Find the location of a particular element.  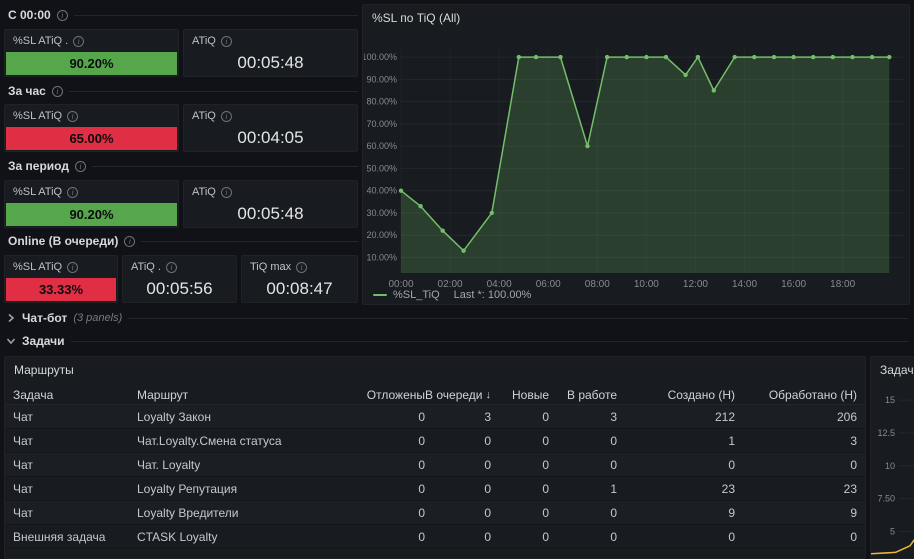

row-header-tasks: Задачи is located at coordinates (457, 341).